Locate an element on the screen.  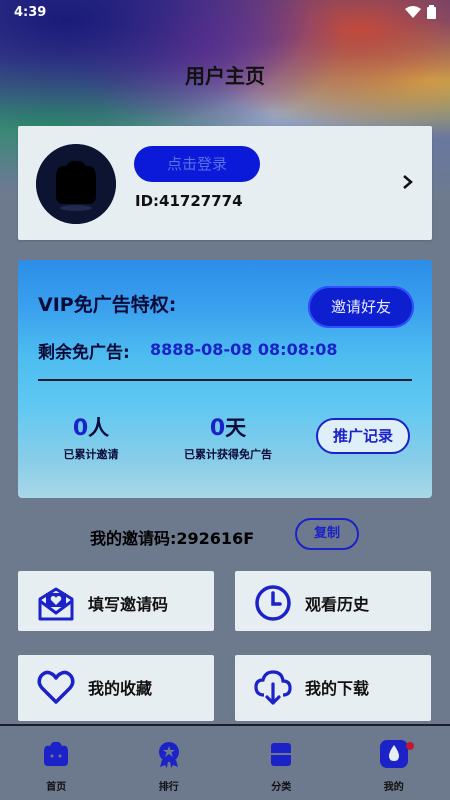
enter-invite-code-tile: 填写邀请码 is located at coordinates (116, 601).